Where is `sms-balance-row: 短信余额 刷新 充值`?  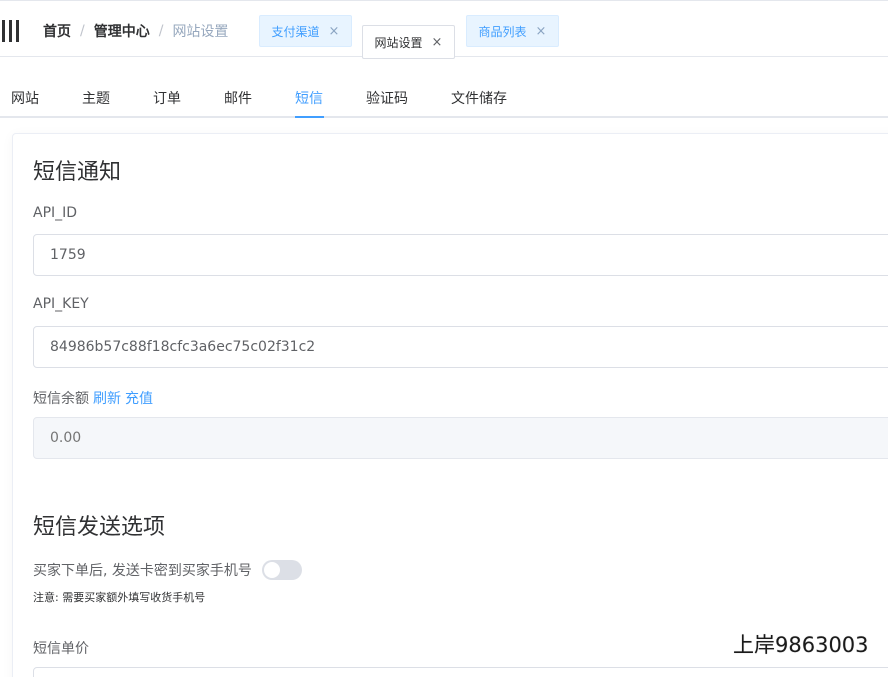 sms-balance-row: 短信余额 刷新 充值 is located at coordinates (93, 398).